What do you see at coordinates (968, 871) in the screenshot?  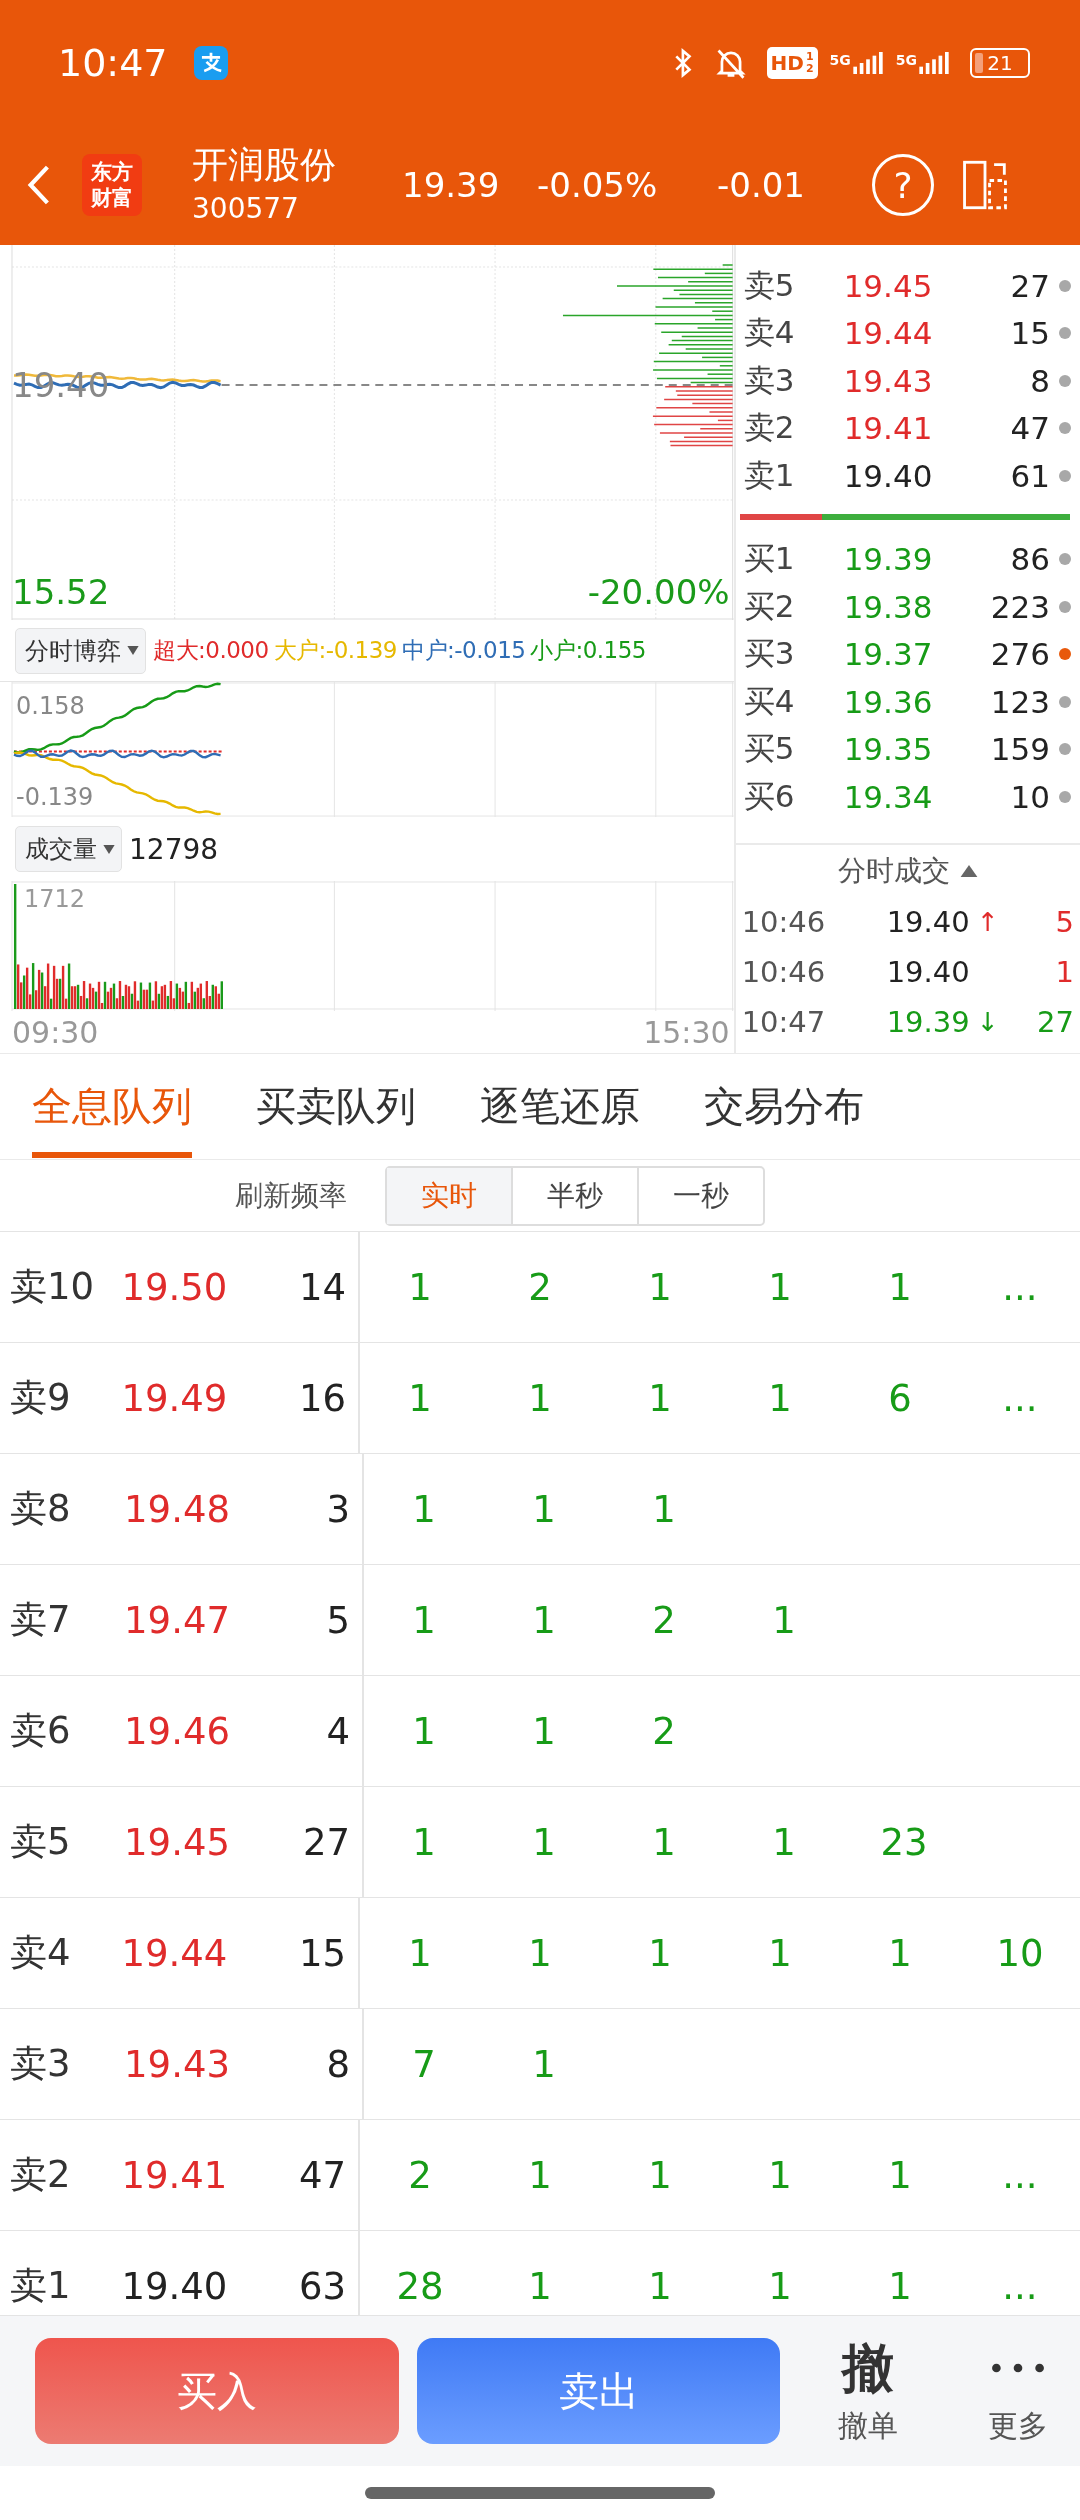 I see `caret-up-icon` at bounding box center [968, 871].